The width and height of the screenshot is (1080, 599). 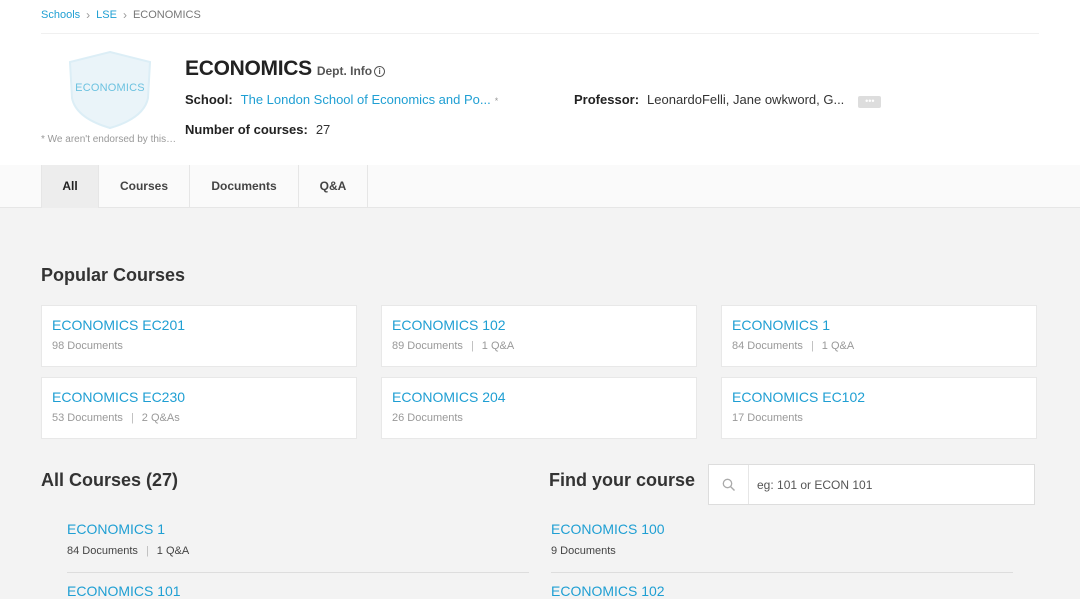 I want to click on professor-label: Professor:, so click(x=607, y=99).